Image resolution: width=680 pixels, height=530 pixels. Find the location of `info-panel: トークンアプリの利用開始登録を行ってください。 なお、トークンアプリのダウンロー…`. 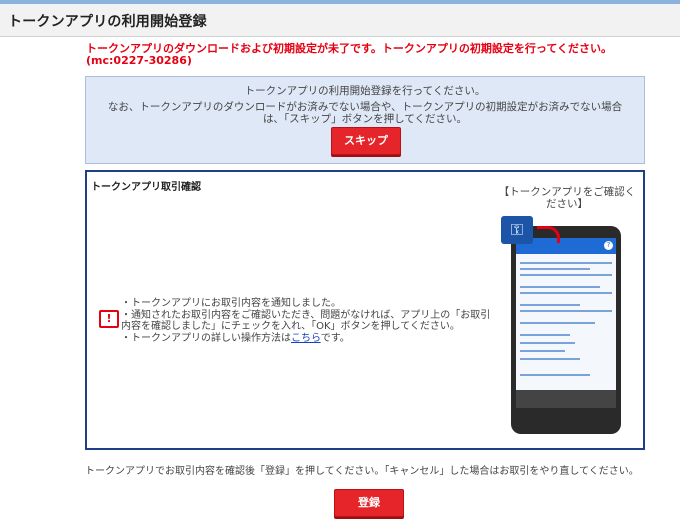

info-panel: トークンアプリの利用開始登録を行ってください。 なお、トークンアプリのダウンロー… is located at coordinates (365, 120).